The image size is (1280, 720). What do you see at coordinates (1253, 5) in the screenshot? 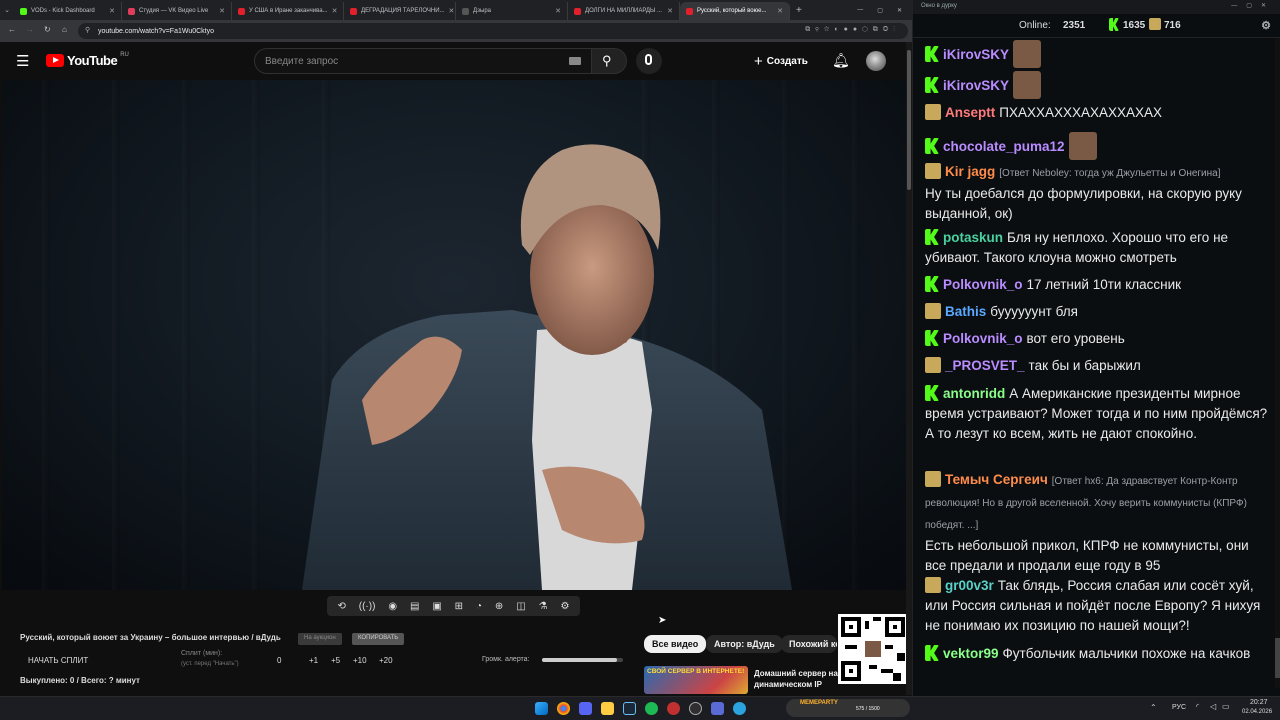
I see `chat-window-controls: —▢✕` at bounding box center [1253, 5].